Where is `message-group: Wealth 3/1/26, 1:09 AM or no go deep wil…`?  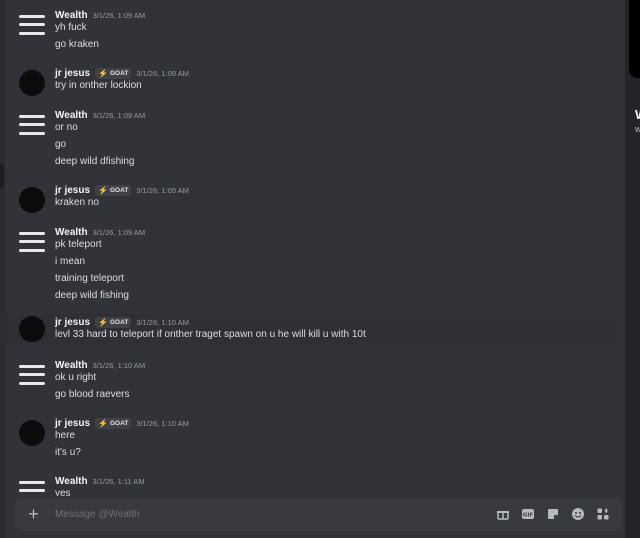
message-group: Wealth 3/1/26, 1:09 AM or no go deep wil… is located at coordinates (311, 137).